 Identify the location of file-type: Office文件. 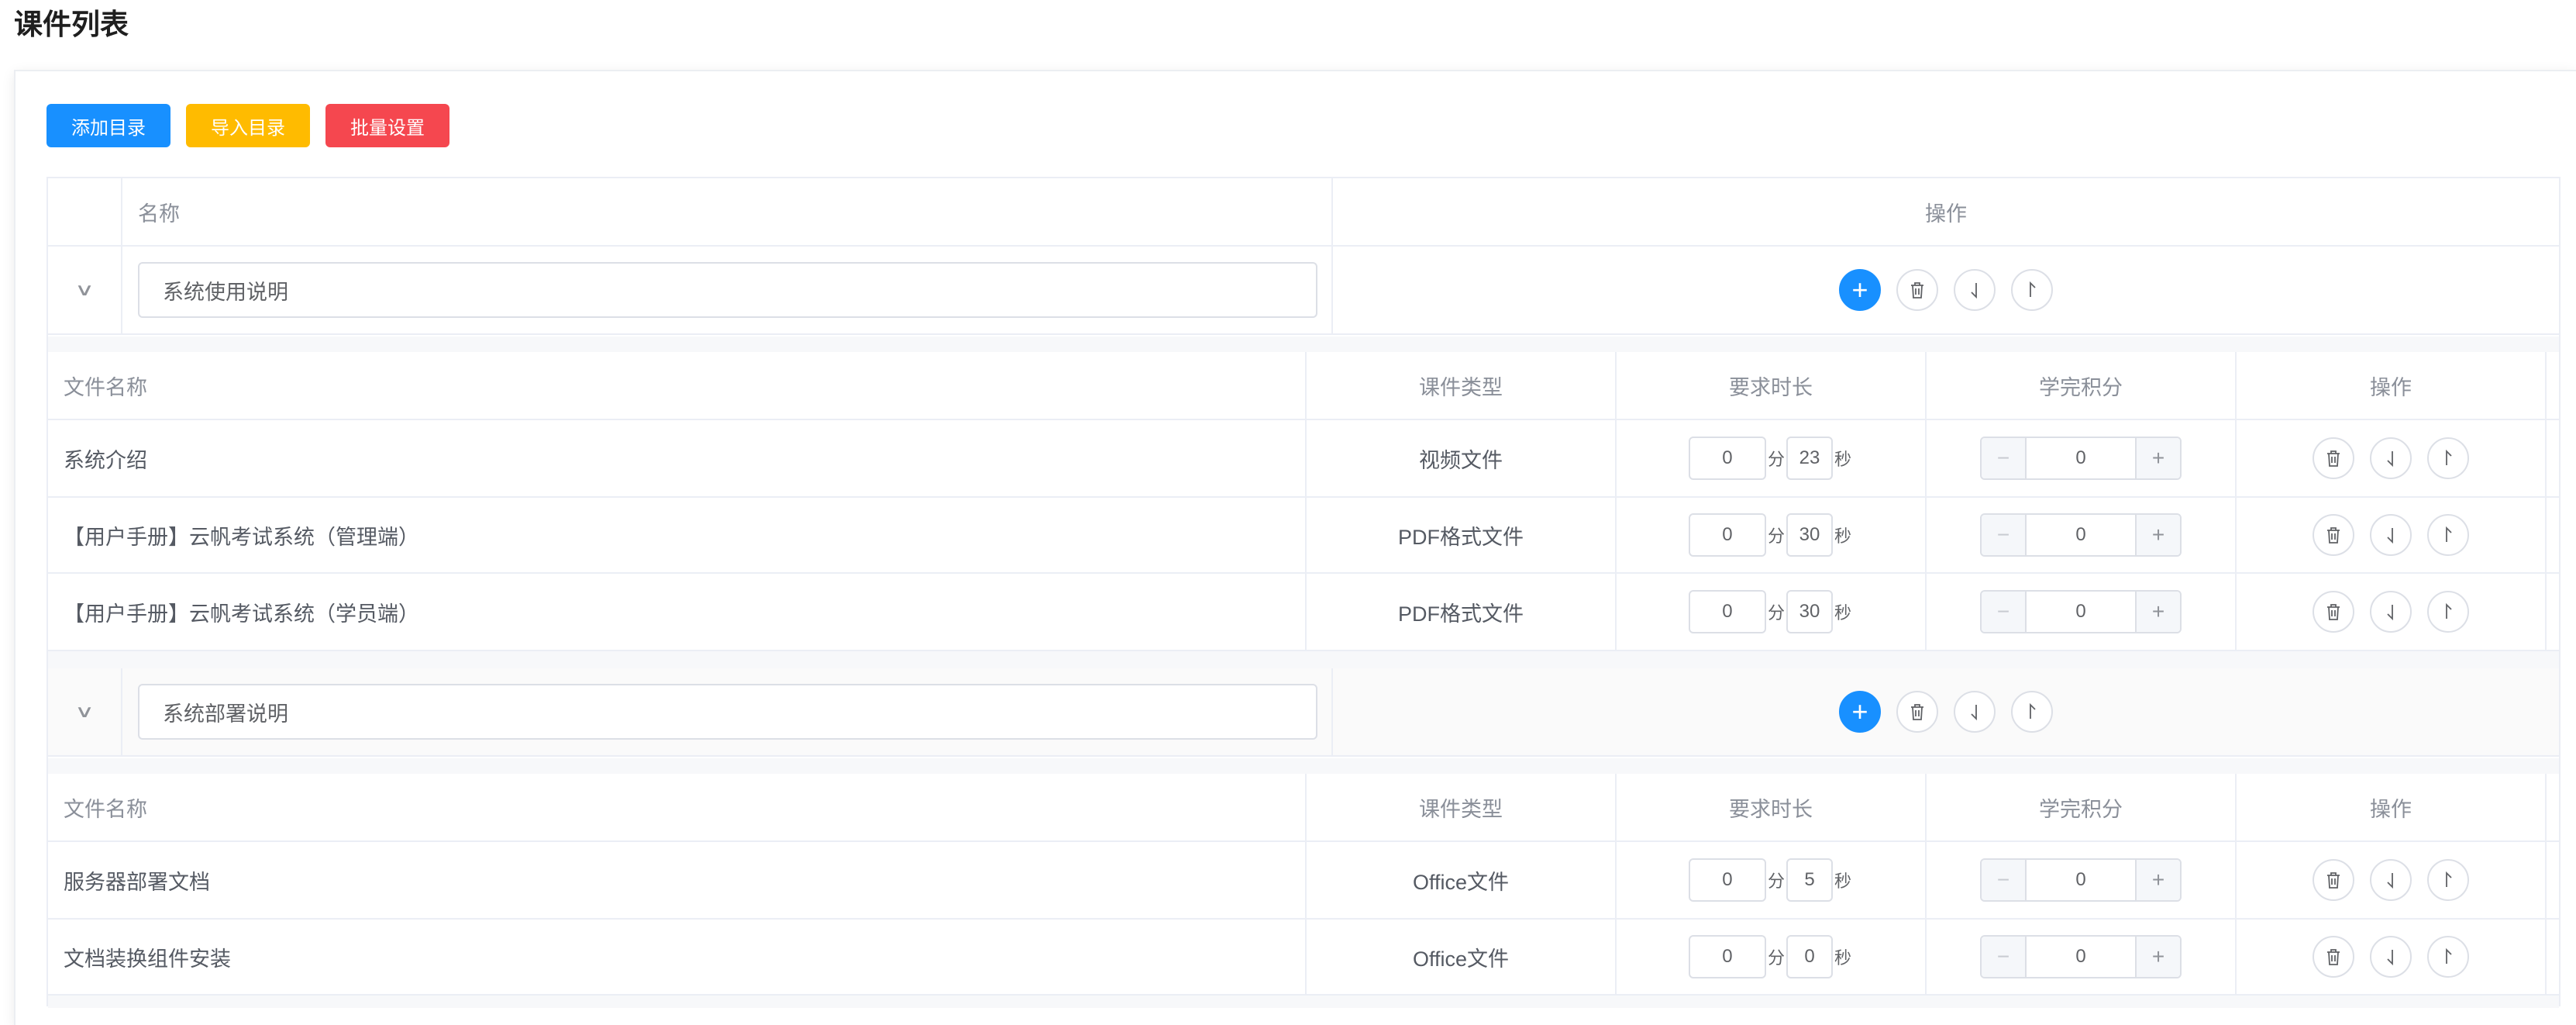
(1461, 882).